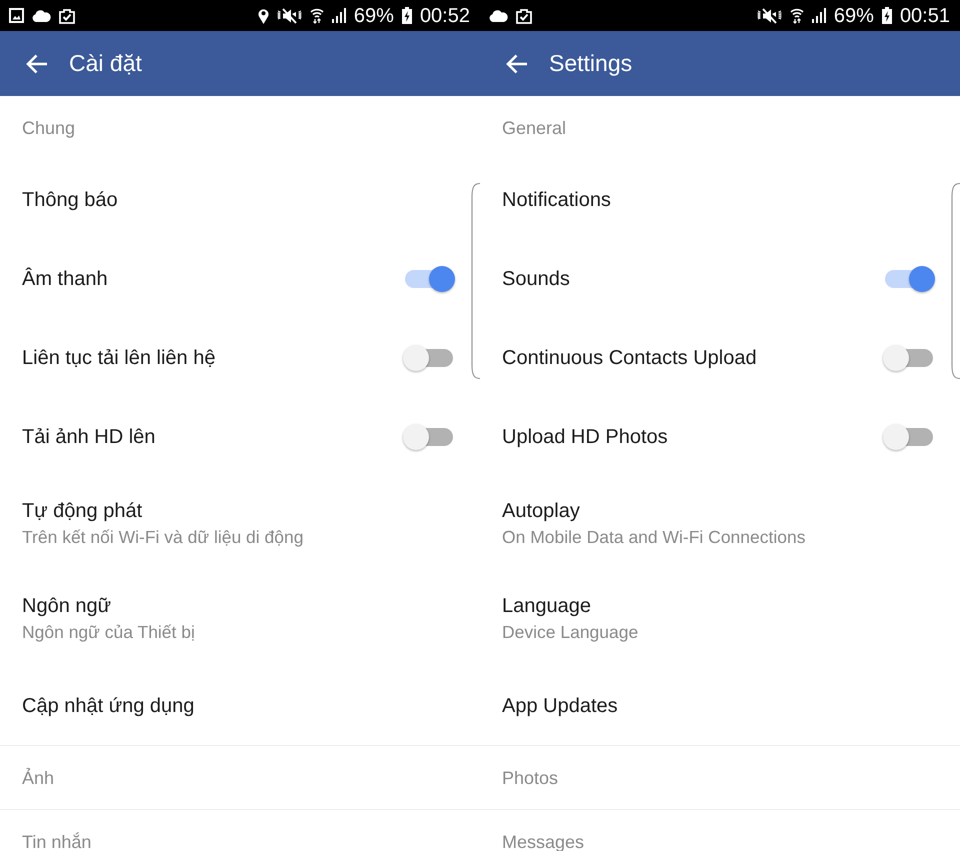 This screenshot has height=851, width=960. I want to click on setting-label: Ngôn ngữ, so click(67, 606).